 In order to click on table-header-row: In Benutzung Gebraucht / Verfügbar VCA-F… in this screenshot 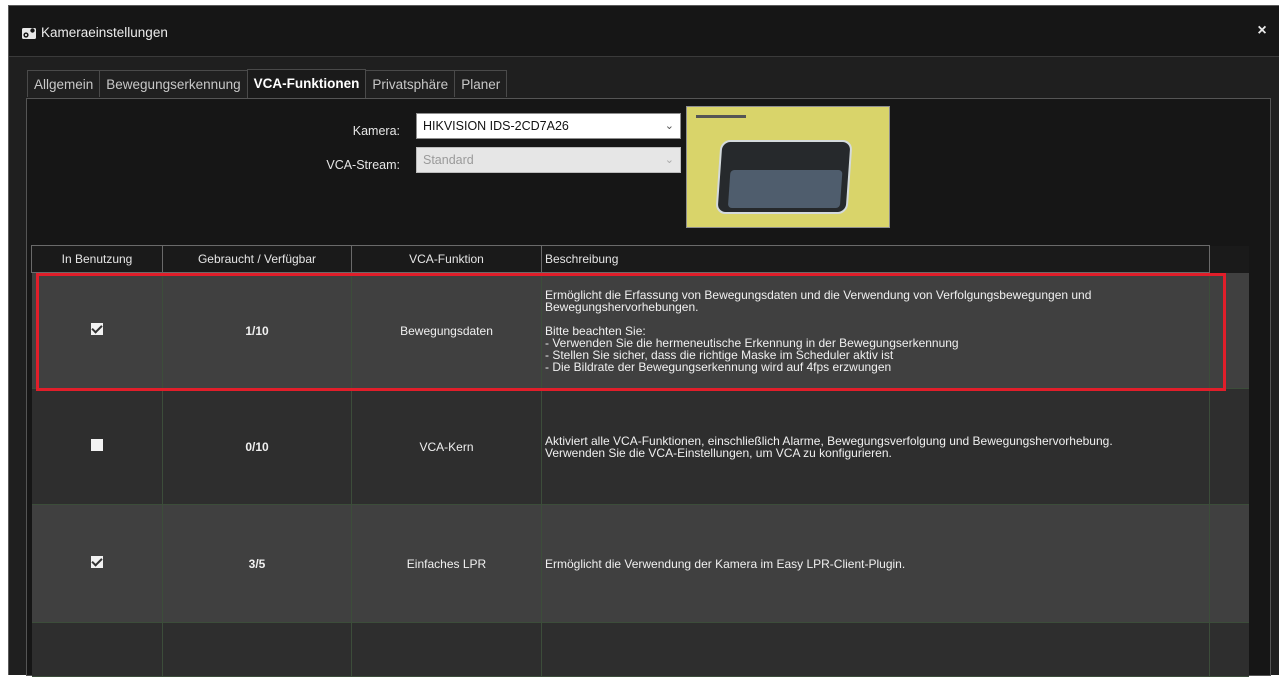, I will do `click(640, 259)`.